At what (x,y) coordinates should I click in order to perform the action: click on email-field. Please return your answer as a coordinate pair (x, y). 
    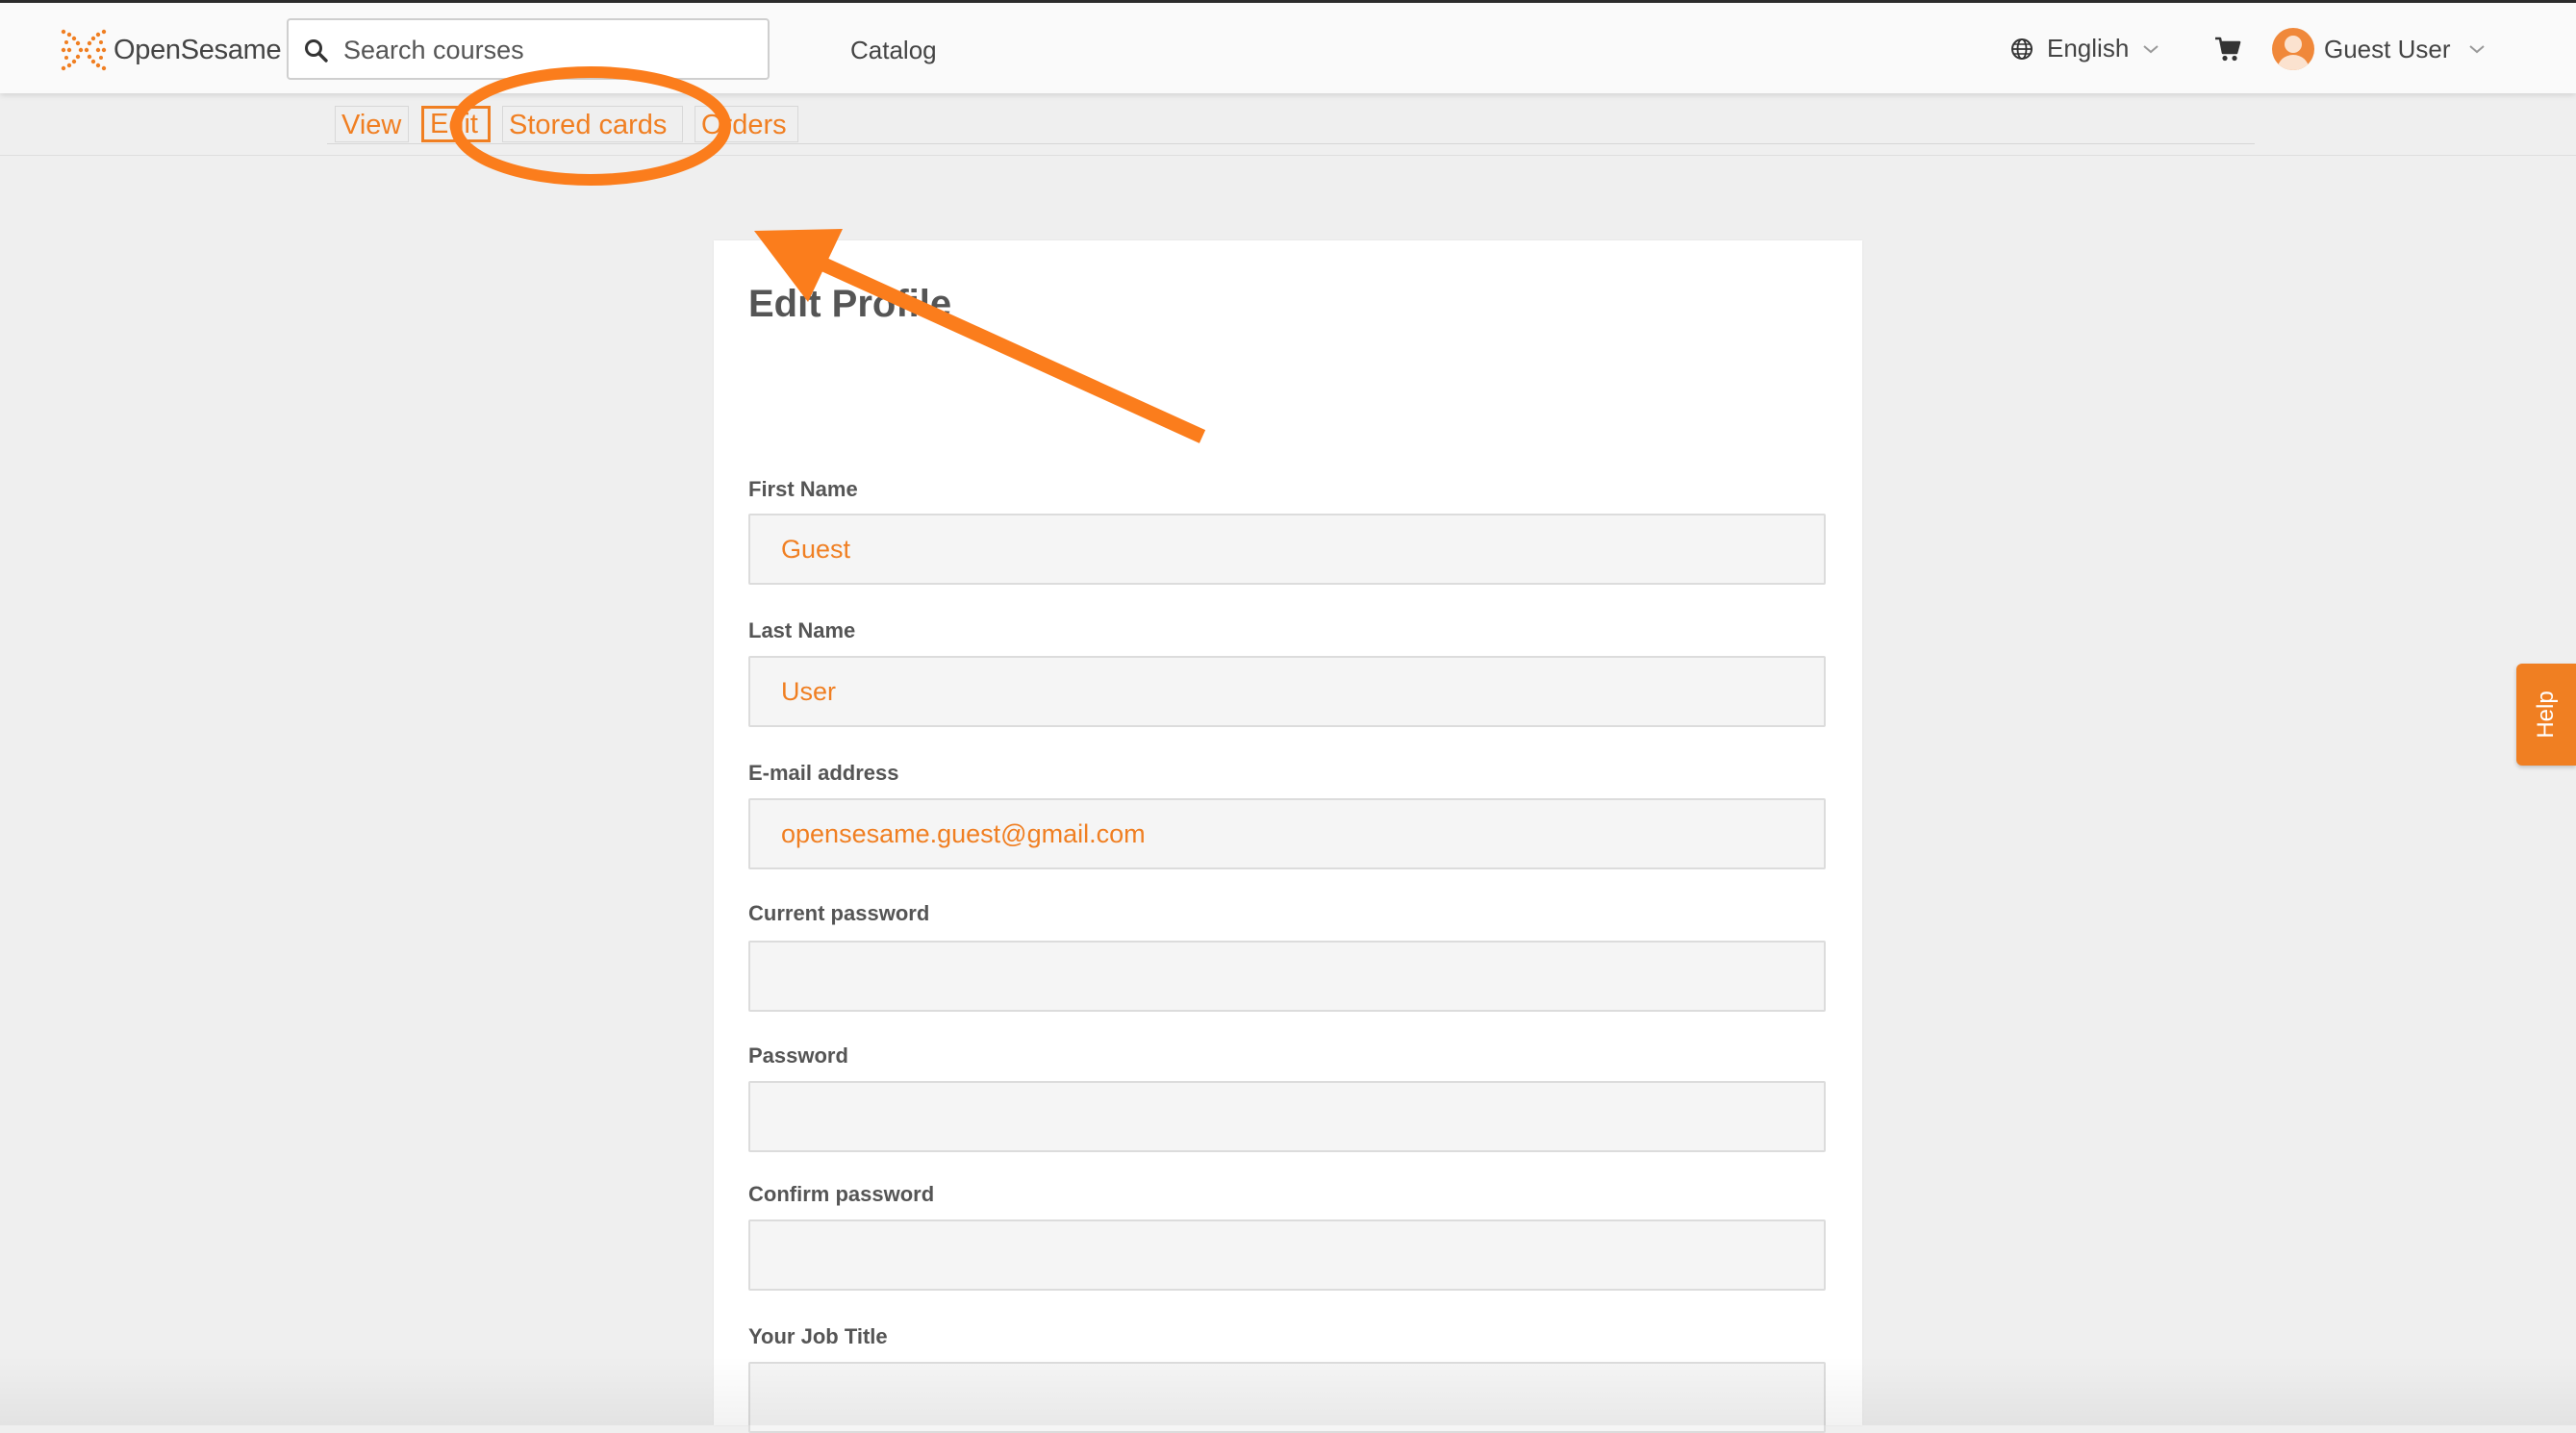
    Looking at the image, I should click on (1287, 833).